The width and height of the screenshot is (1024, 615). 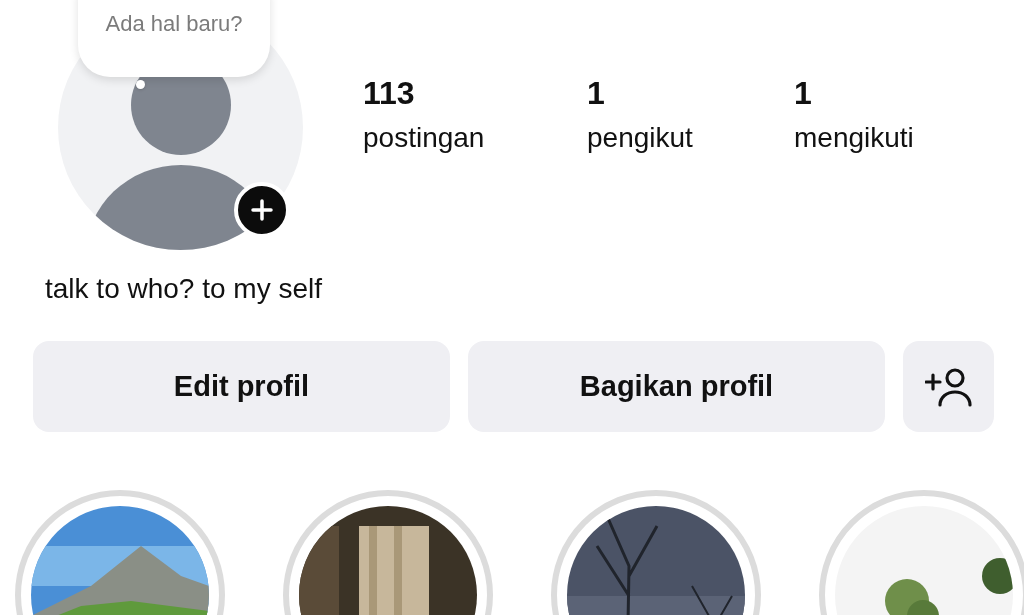 I want to click on profile-button: Bagikan profil, so click(x=676, y=386).